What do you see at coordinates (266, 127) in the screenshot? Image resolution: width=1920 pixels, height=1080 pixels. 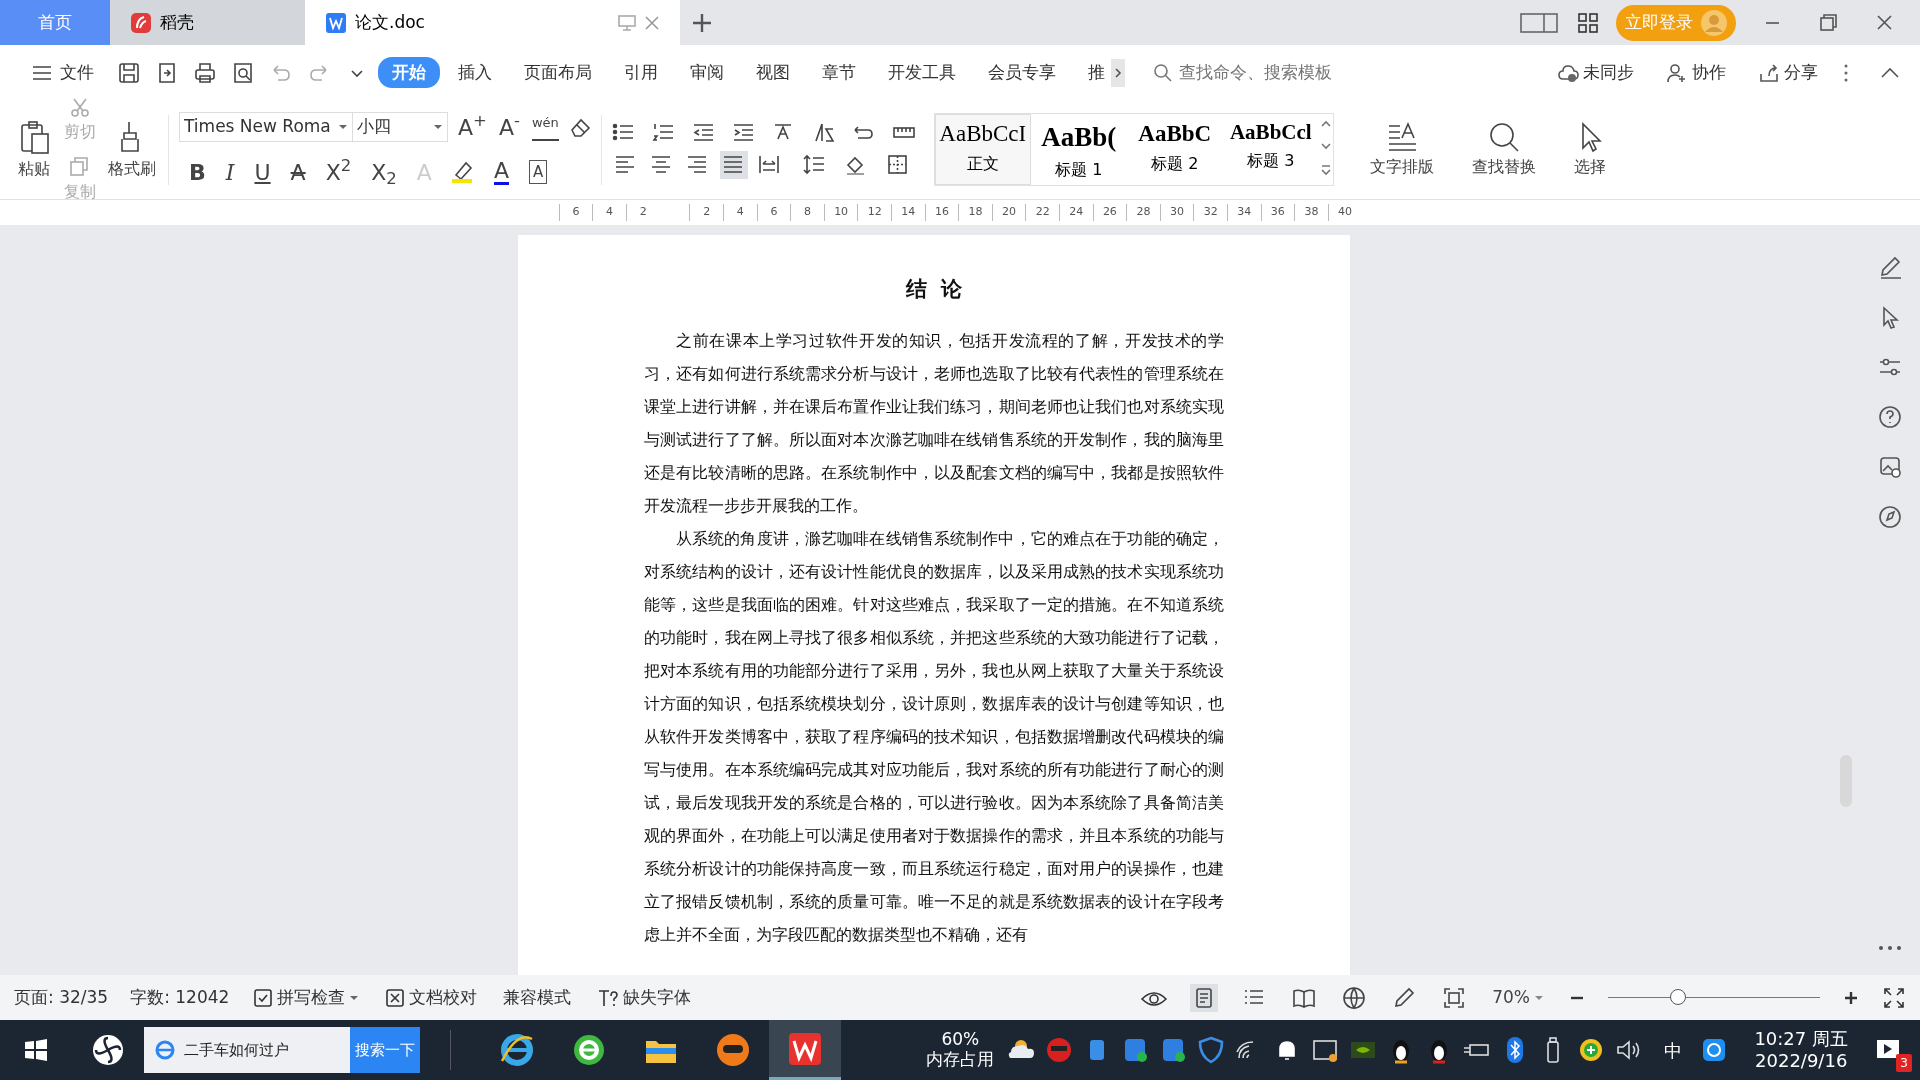 I see `font-name-dropdown: Times New Roma` at bounding box center [266, 127].